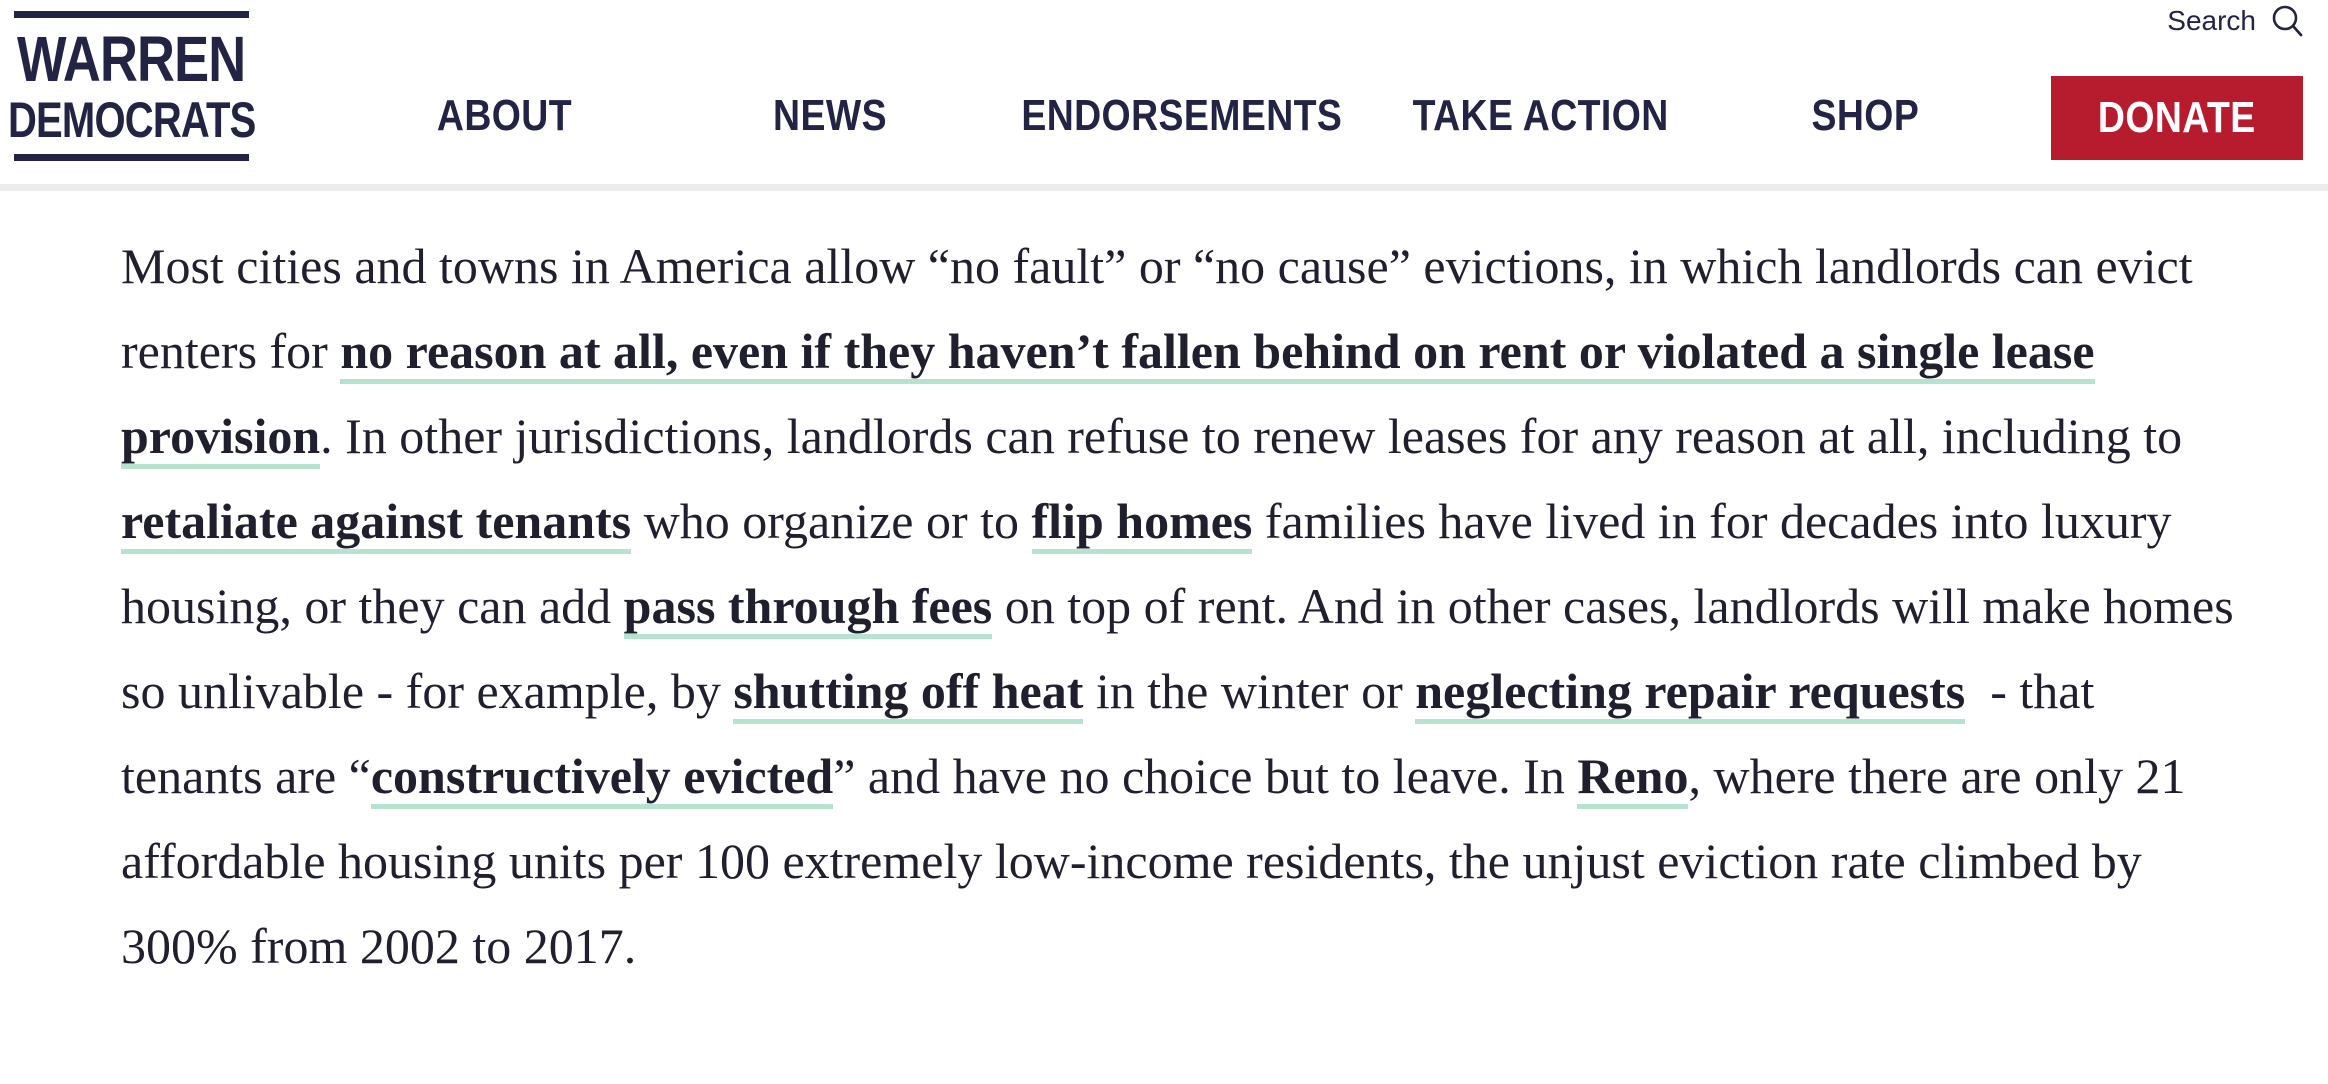  Describe the element at coordinates (2211, 20) in the screenshot. I see `search-label: Search` at that location.